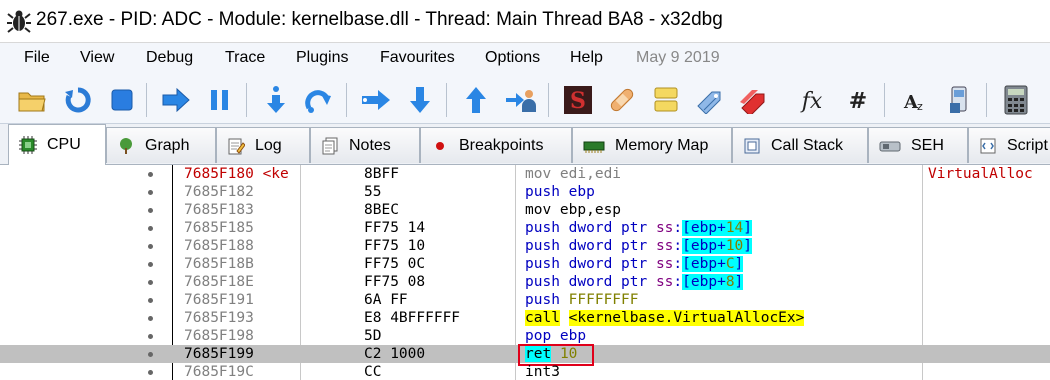  Describe the element at coordinates (752, 145) in the screenshot. I see `call-stack-icon` at that location.